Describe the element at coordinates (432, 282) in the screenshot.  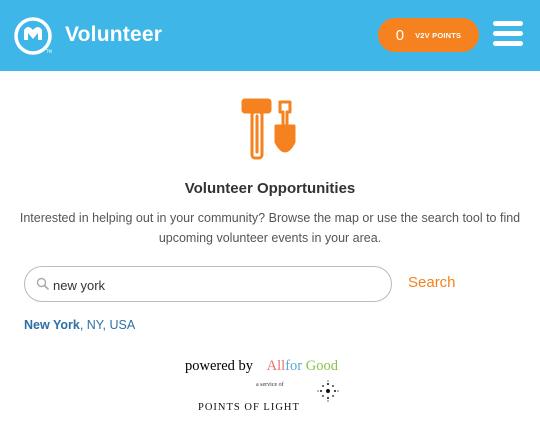
I see `search-button: Search` at that location.